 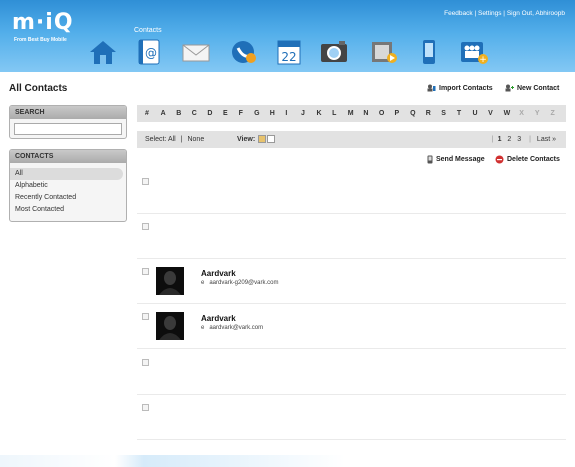 I want to click on list-view-toggle, so click(x=262, y=139).